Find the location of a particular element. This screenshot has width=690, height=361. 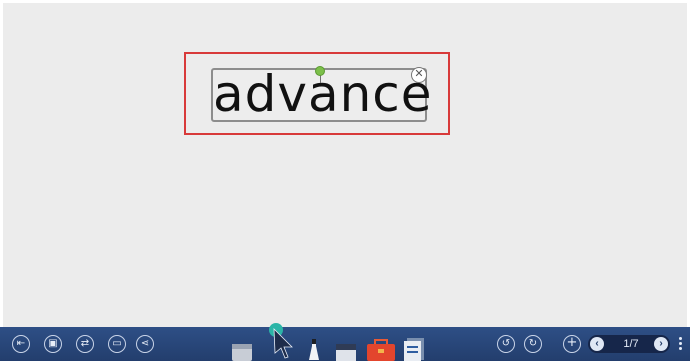

more-menu-icon is located at coordinates (681, 344).